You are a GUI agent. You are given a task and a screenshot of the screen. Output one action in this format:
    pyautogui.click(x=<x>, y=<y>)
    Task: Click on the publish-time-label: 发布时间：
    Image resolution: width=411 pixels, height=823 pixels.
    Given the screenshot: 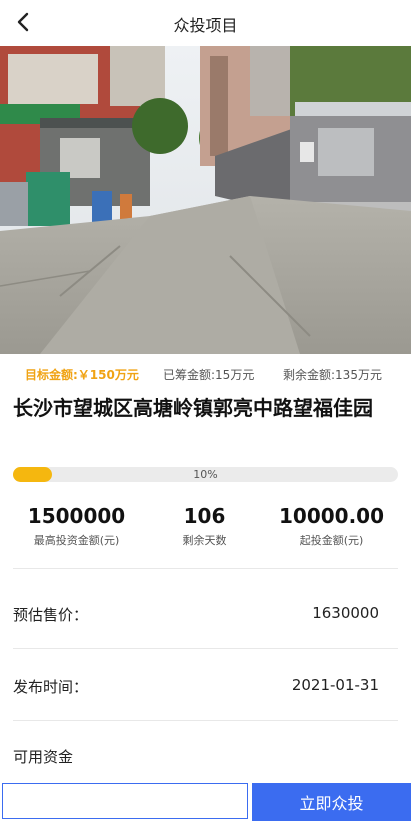 What is the action you would take?
    pyautogui.click(x=51, y=687)
    